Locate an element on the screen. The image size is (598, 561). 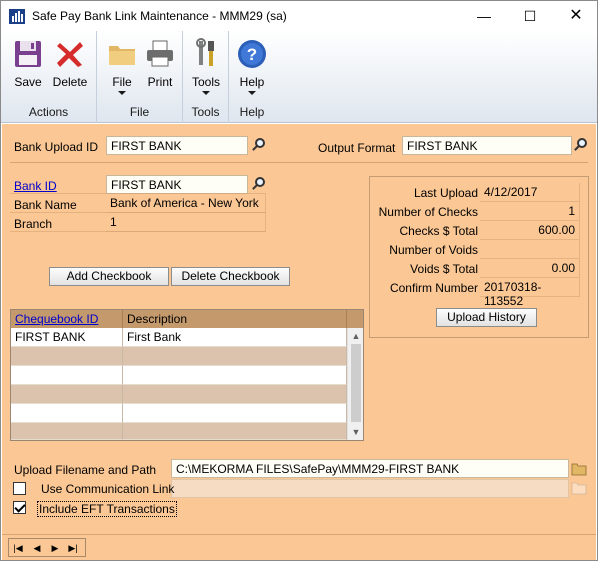
ribbon-group-label: Tools is located at coordinates (205, 112).